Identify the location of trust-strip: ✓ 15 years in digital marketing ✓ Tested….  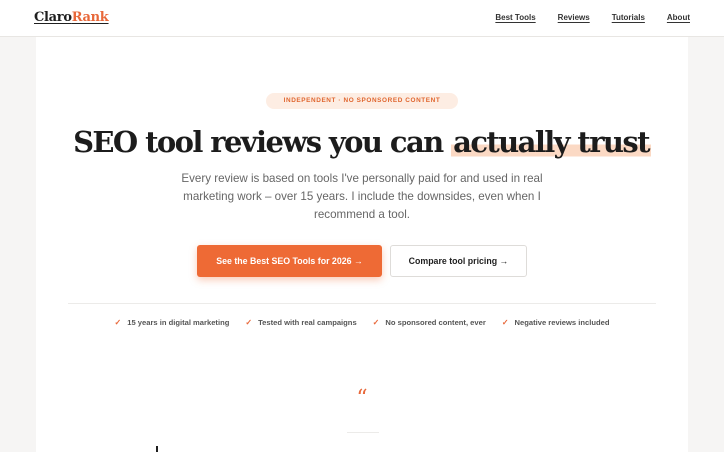
(362, 322).